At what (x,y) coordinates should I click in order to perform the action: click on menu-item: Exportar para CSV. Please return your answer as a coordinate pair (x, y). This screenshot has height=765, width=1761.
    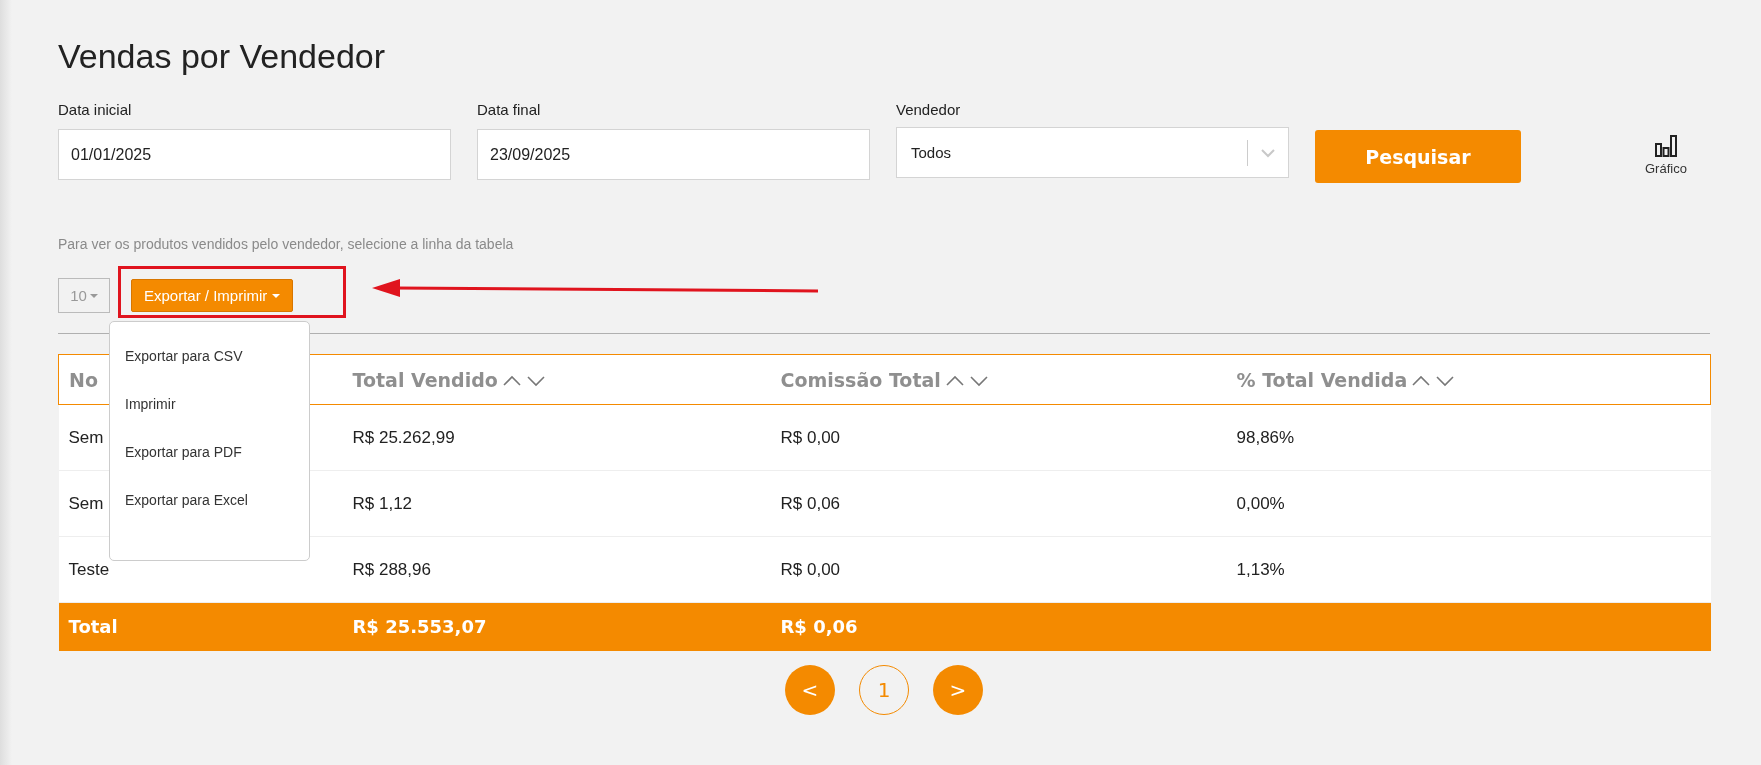
    Looking at the image, I should click on (209, 356).